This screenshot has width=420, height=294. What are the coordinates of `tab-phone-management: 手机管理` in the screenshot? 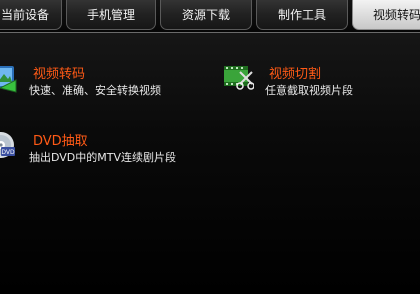 It's located at (111, 15).